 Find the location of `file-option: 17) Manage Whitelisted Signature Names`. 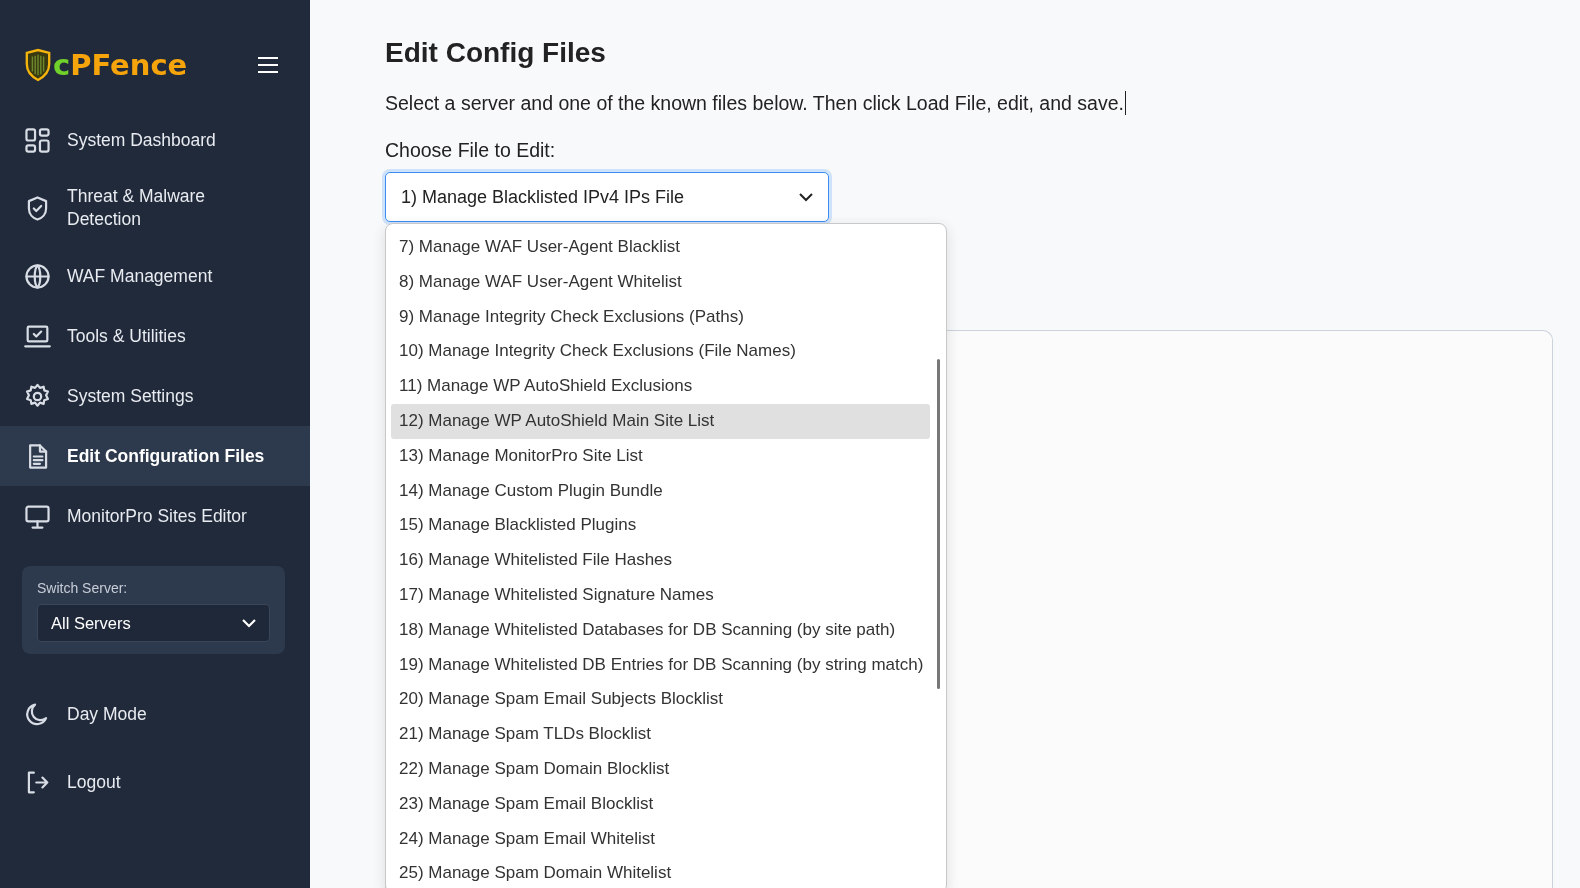

file-option: 17) Manage Whitelisted Signature Names is located at coordinates (660, 595).